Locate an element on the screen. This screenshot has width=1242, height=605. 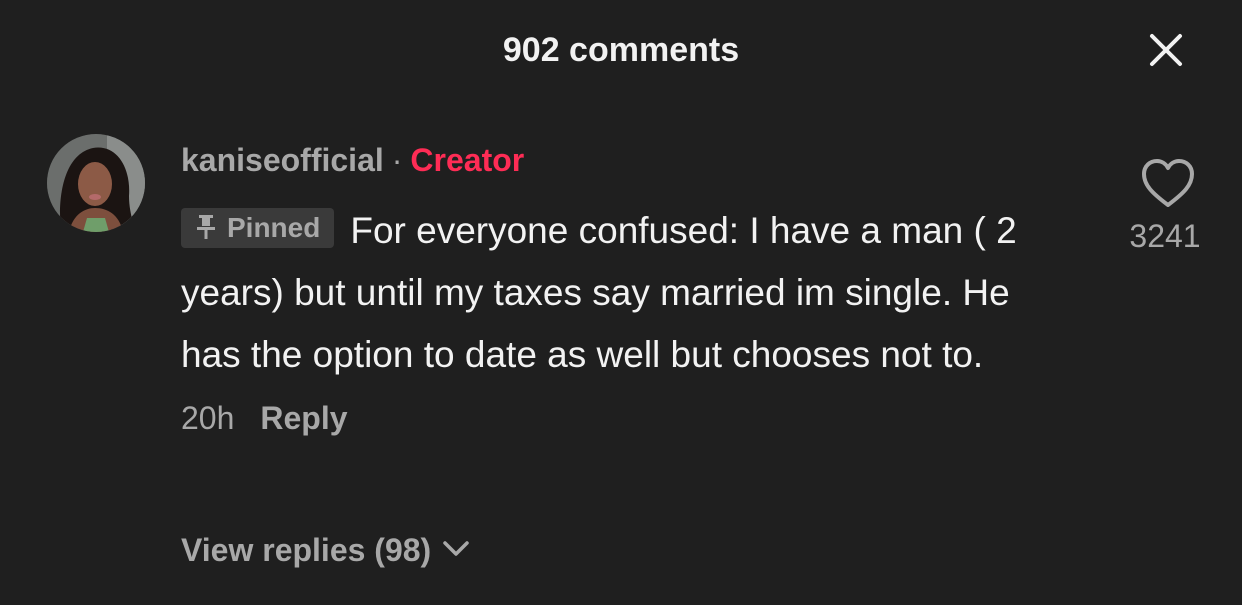
heart-icon is located at coordinates (1168, 183).